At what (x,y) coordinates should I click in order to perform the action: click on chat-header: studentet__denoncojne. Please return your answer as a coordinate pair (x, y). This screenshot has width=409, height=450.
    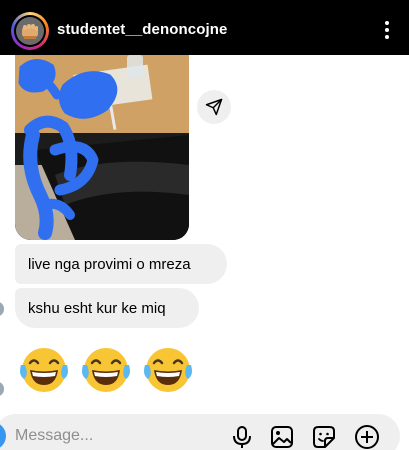
    Looking at the image, I should click on (204, 27).